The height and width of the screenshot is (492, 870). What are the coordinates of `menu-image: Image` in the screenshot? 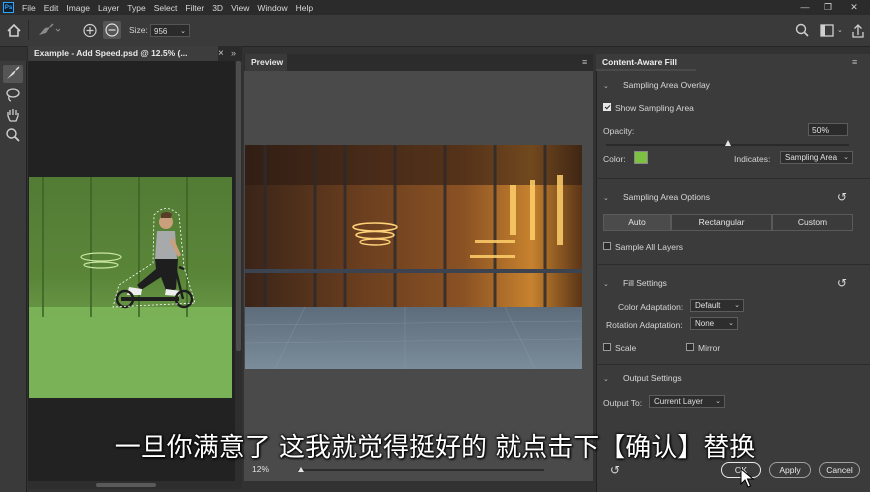 It's located at (78, 8).